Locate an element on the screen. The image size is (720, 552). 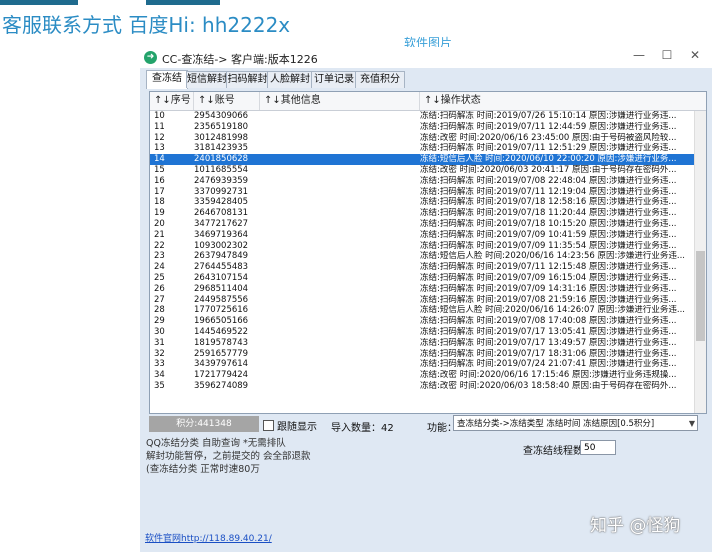
row-number: 29 is located at coordinates (159, 321).